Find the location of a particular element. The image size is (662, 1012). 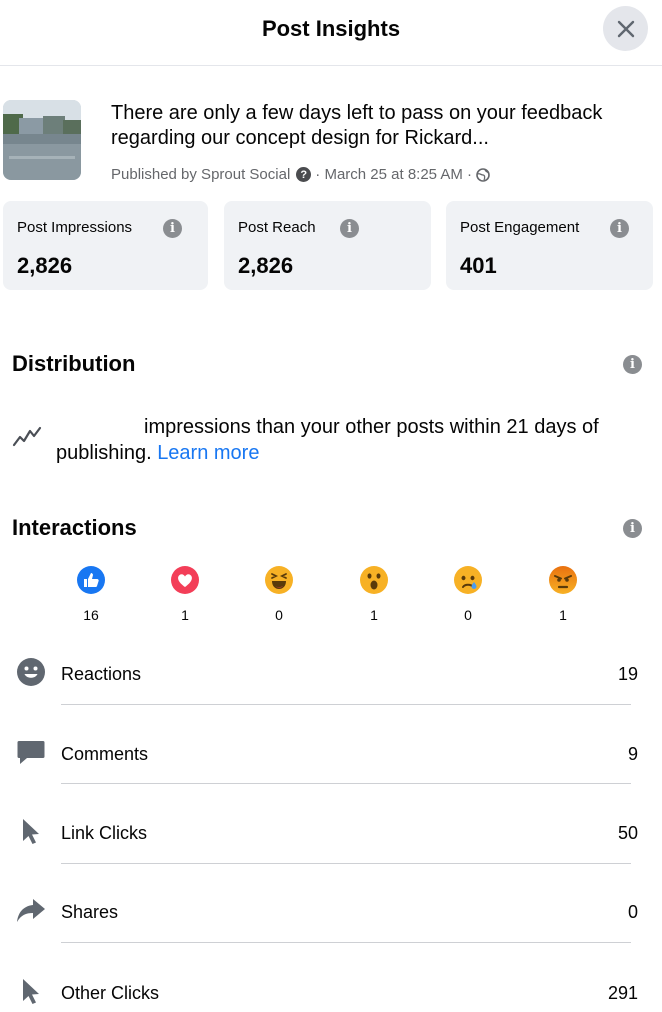

metric-value: 0 is located at coordinates (632, 912).